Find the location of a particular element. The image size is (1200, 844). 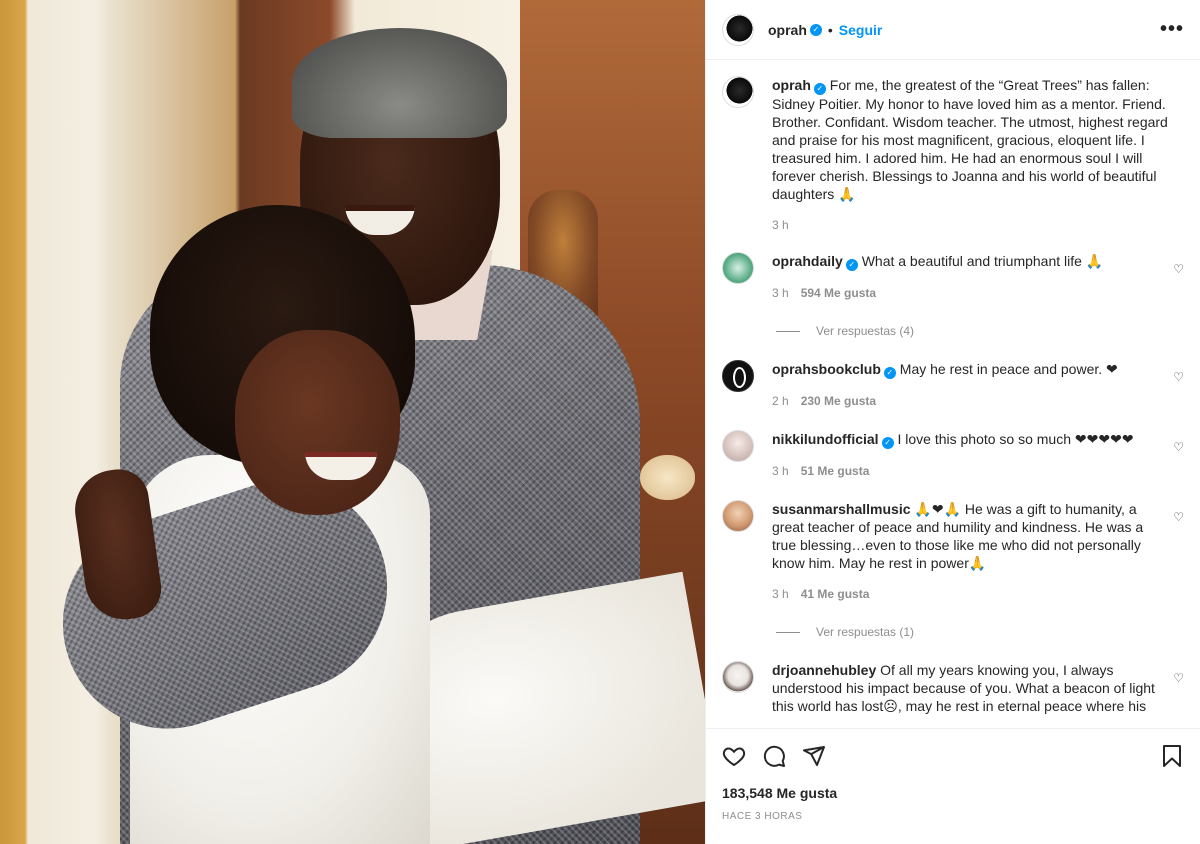

comment-username: nikkilundofficial is located at coordinates (825, 439).